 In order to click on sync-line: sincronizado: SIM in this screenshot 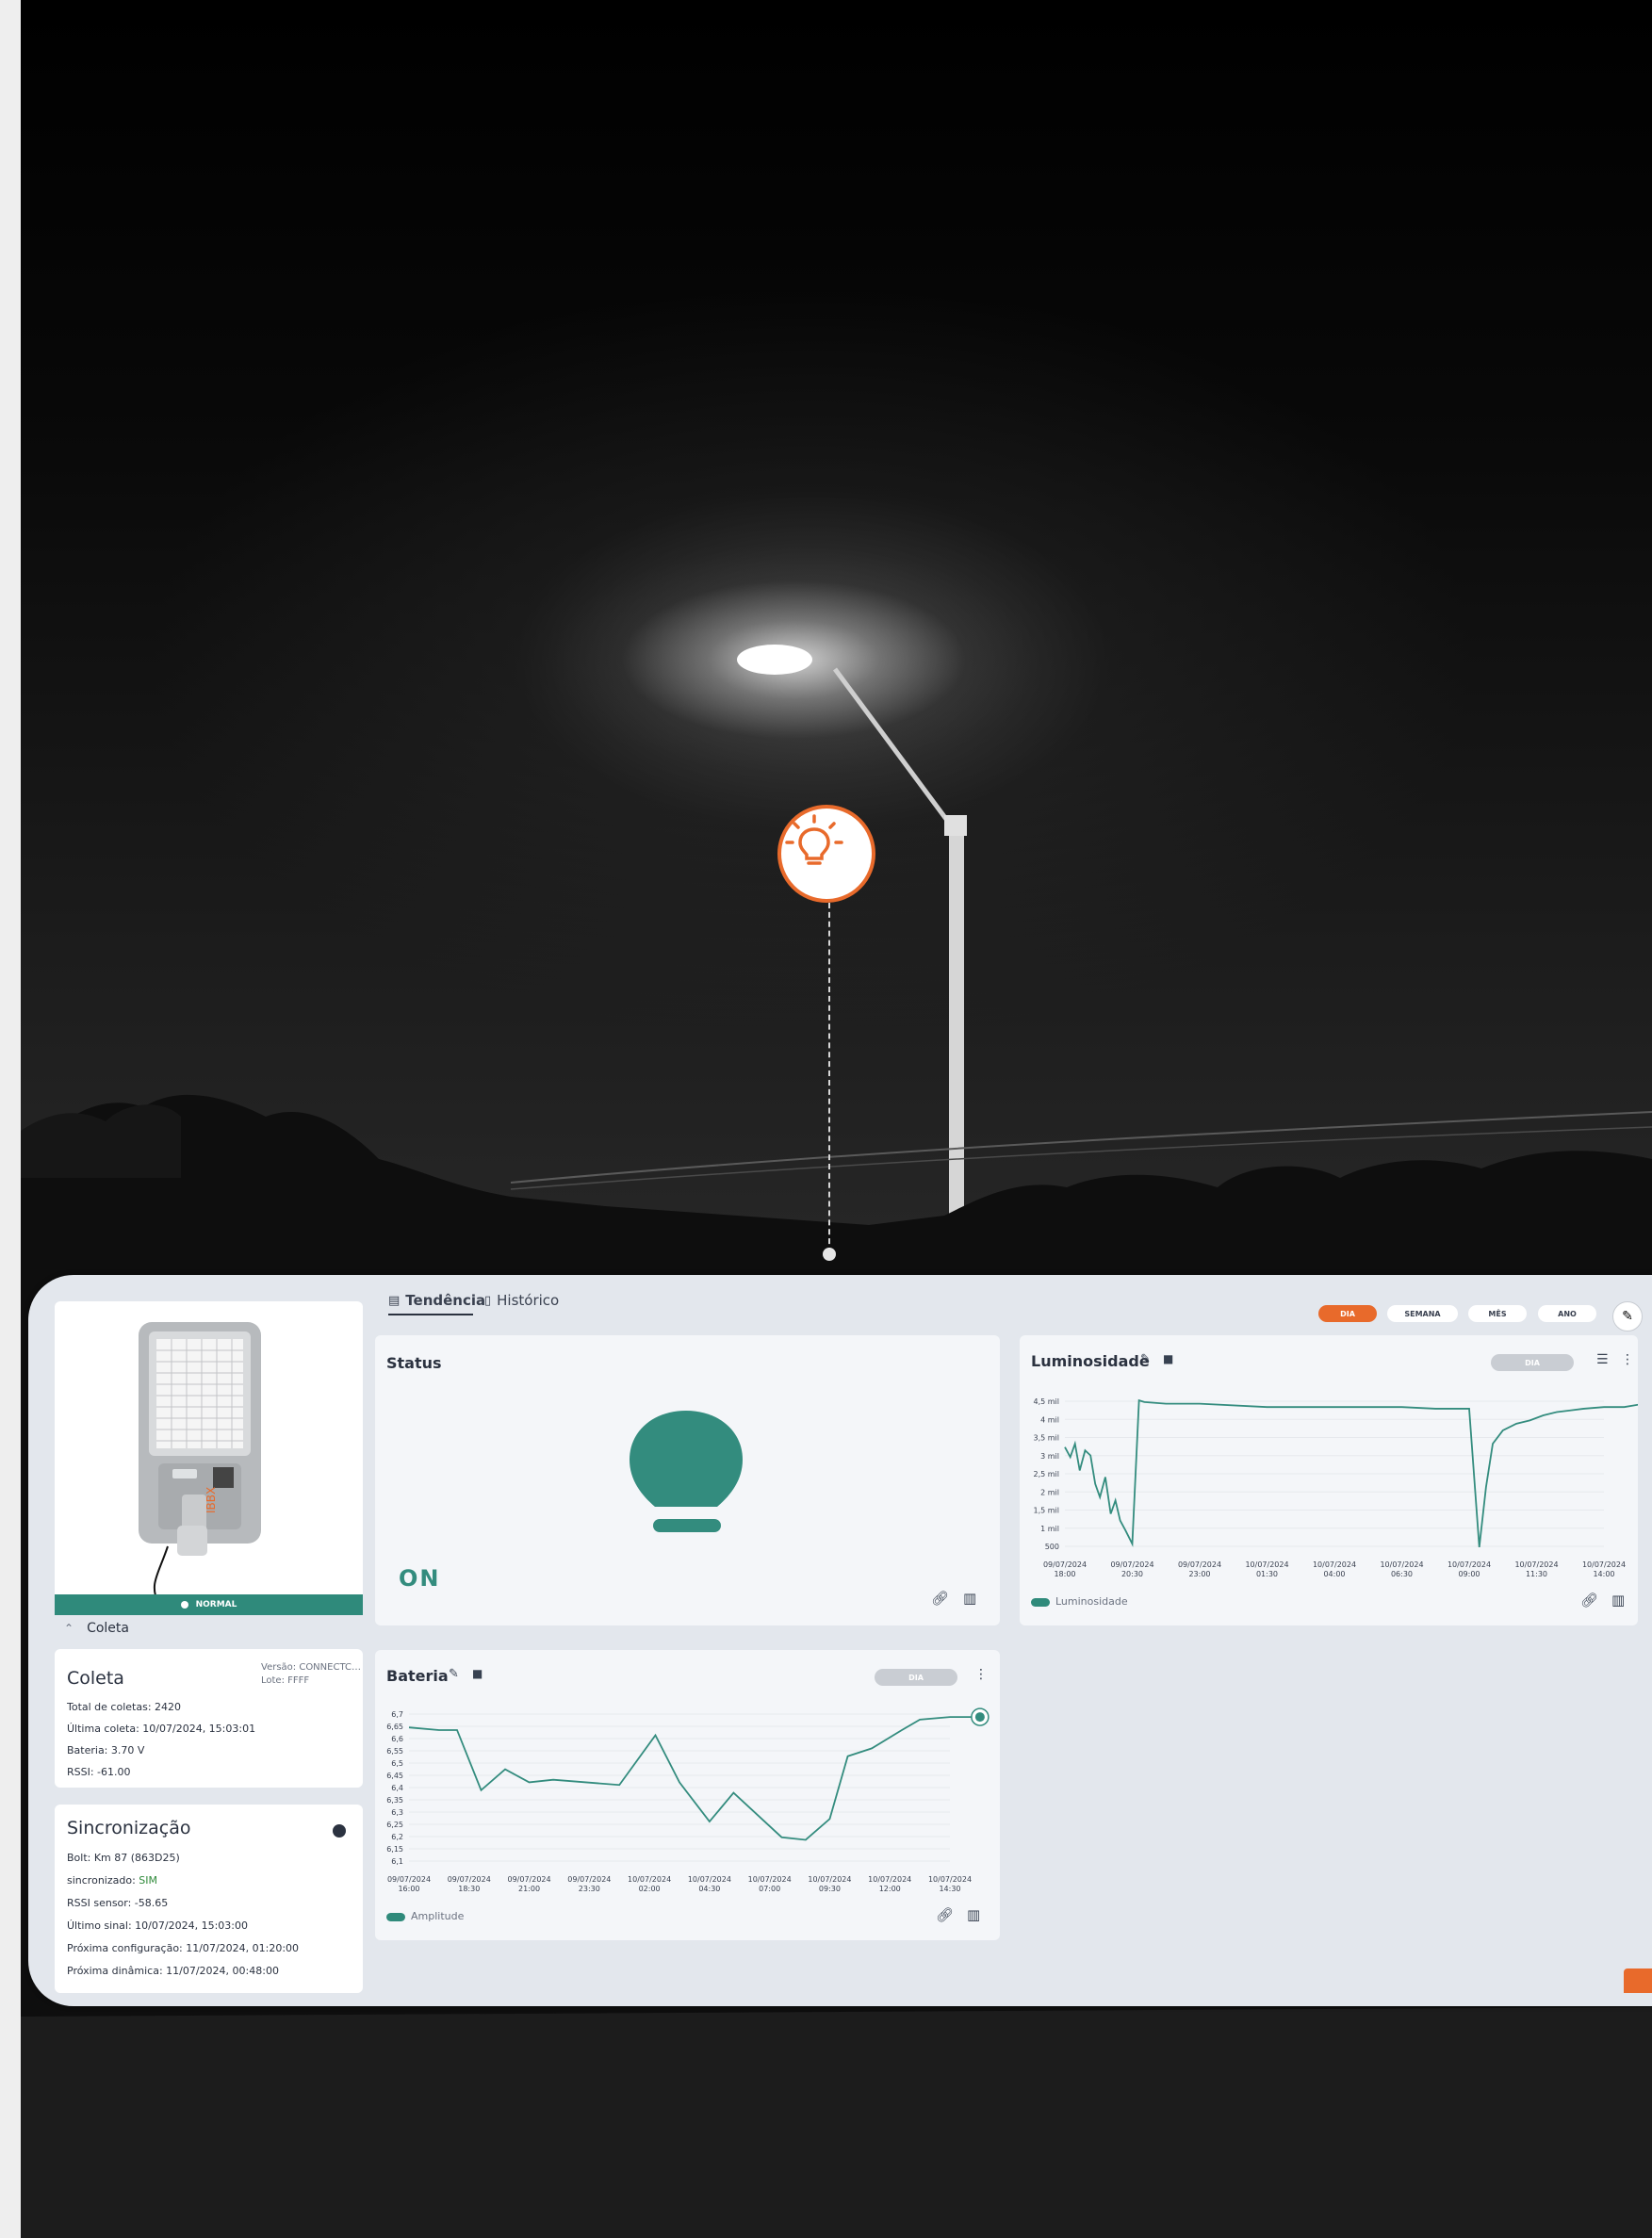, I will do `click(112, 1881)`.